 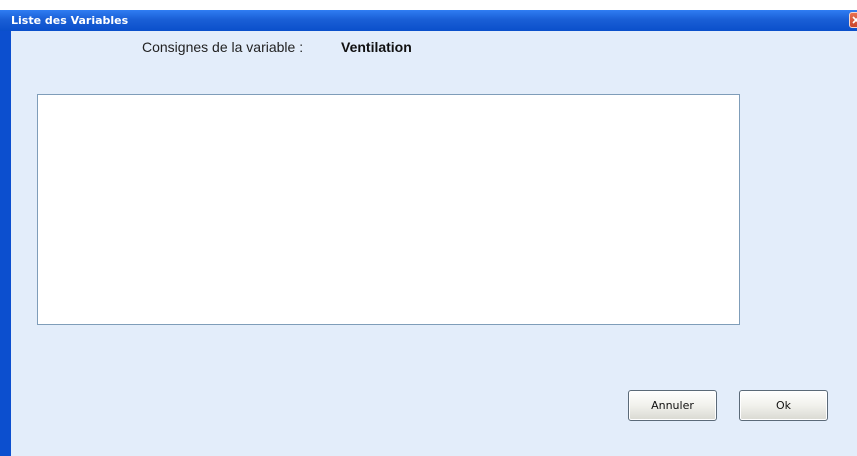 What do you see at coordinates (223, 47) in the screenshot?
I see `variable-prompt-label: Consignes de la variable :` at bounding box center [223, 47].